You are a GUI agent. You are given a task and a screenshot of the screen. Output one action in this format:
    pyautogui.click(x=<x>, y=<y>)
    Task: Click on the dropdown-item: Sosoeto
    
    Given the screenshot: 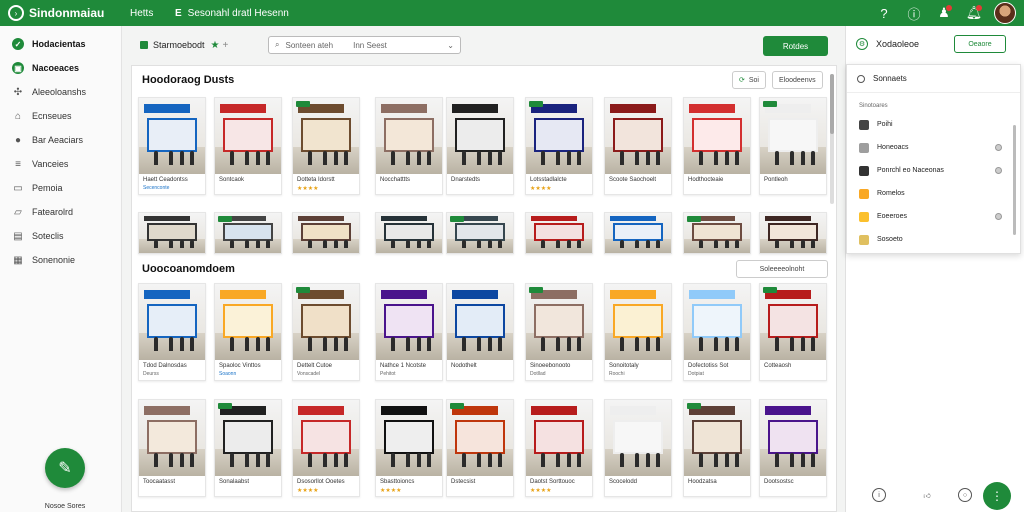 What is the action you would take?
    pyautogui.click(x=933, y=239)
    